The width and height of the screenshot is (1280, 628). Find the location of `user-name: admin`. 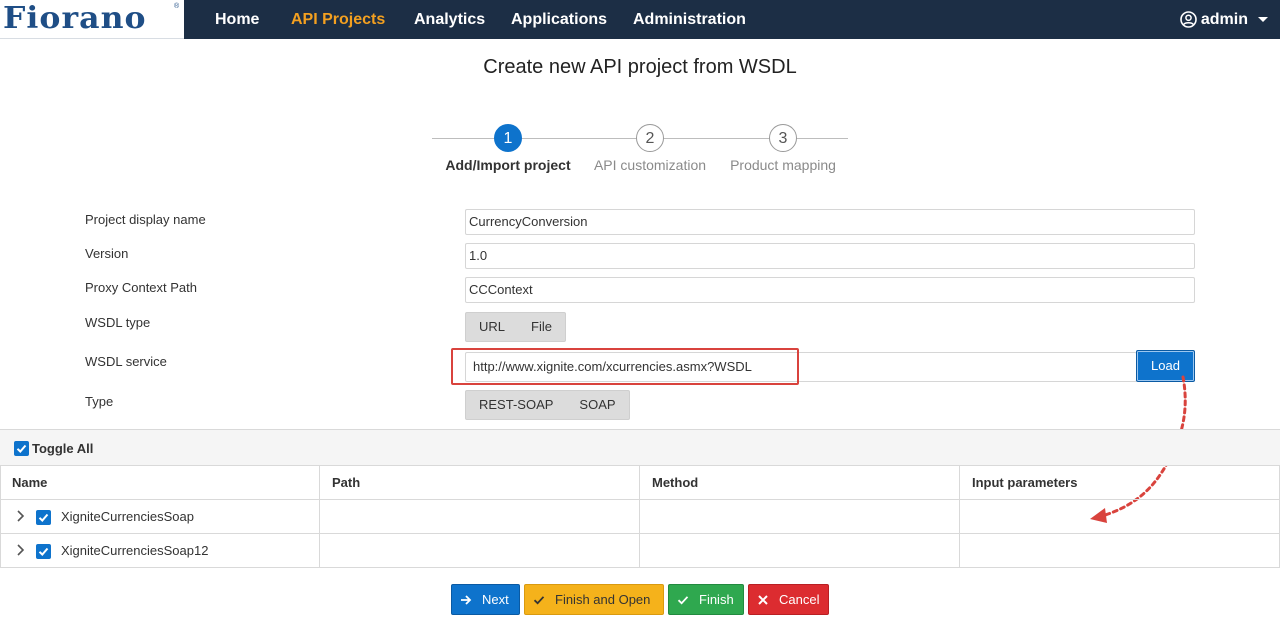

user-name: admin is located at coordinates (1224, 19).